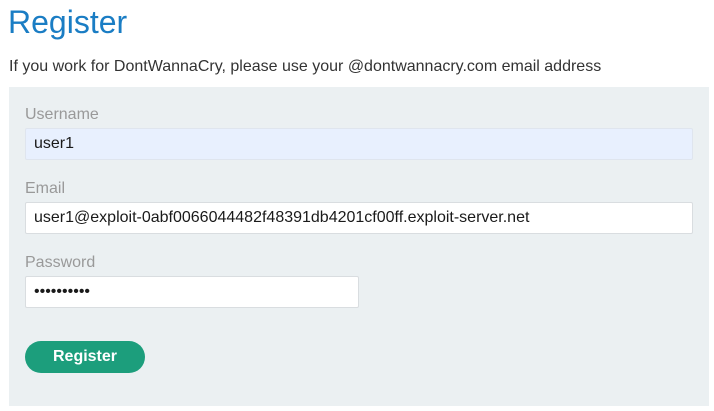 This screenshot has width=714, height=411. Describe the element at coordinates (359, 144) in the screenshot. I see `username-input` at that location.